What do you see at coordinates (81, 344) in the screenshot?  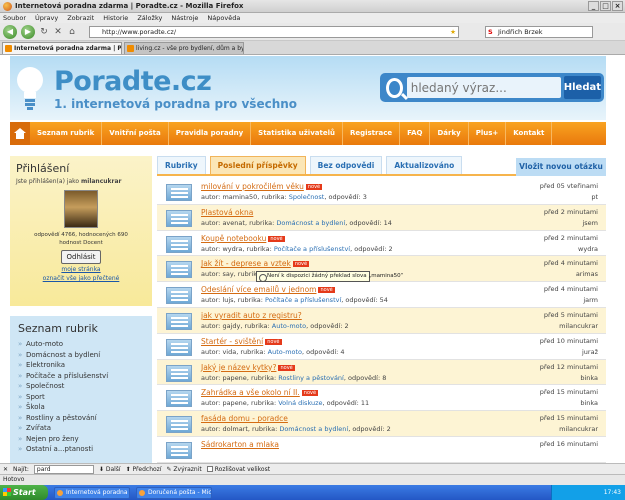 I see `category-item: Auto-moto` at bounding box center [81, 344].